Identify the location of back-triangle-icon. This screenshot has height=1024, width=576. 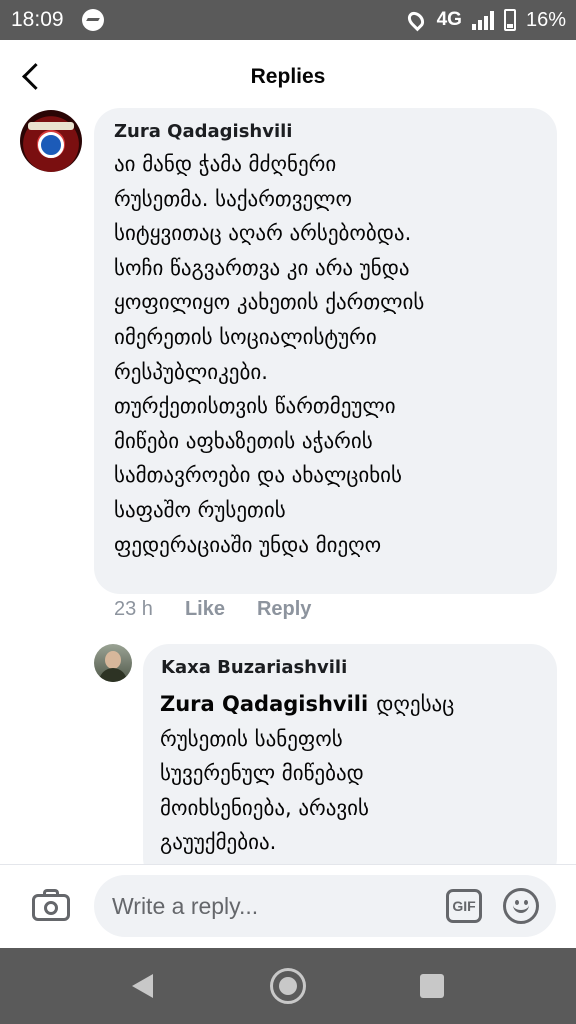
(142, 986).